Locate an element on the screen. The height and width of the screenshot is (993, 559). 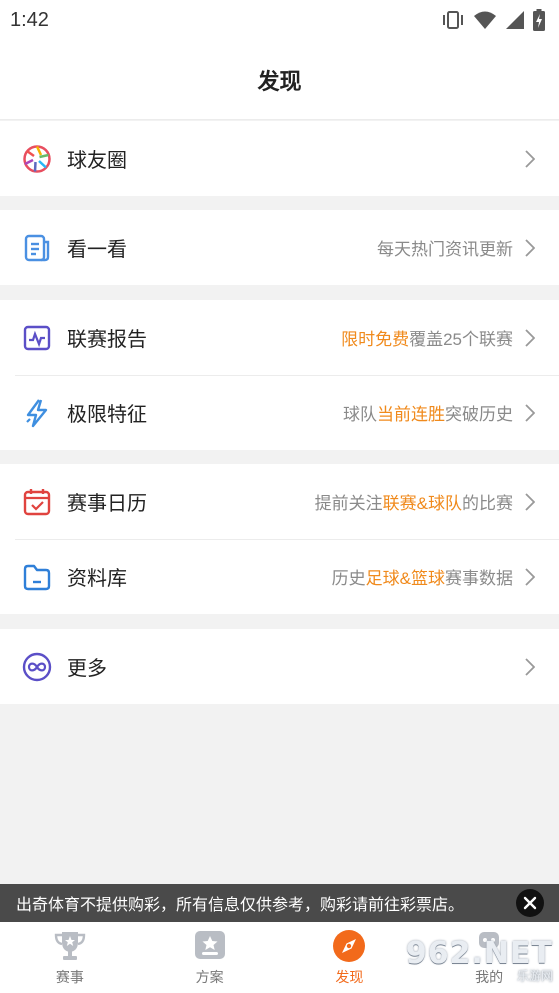
menu-item-label: 更多 is located at coordinates (87, 669).